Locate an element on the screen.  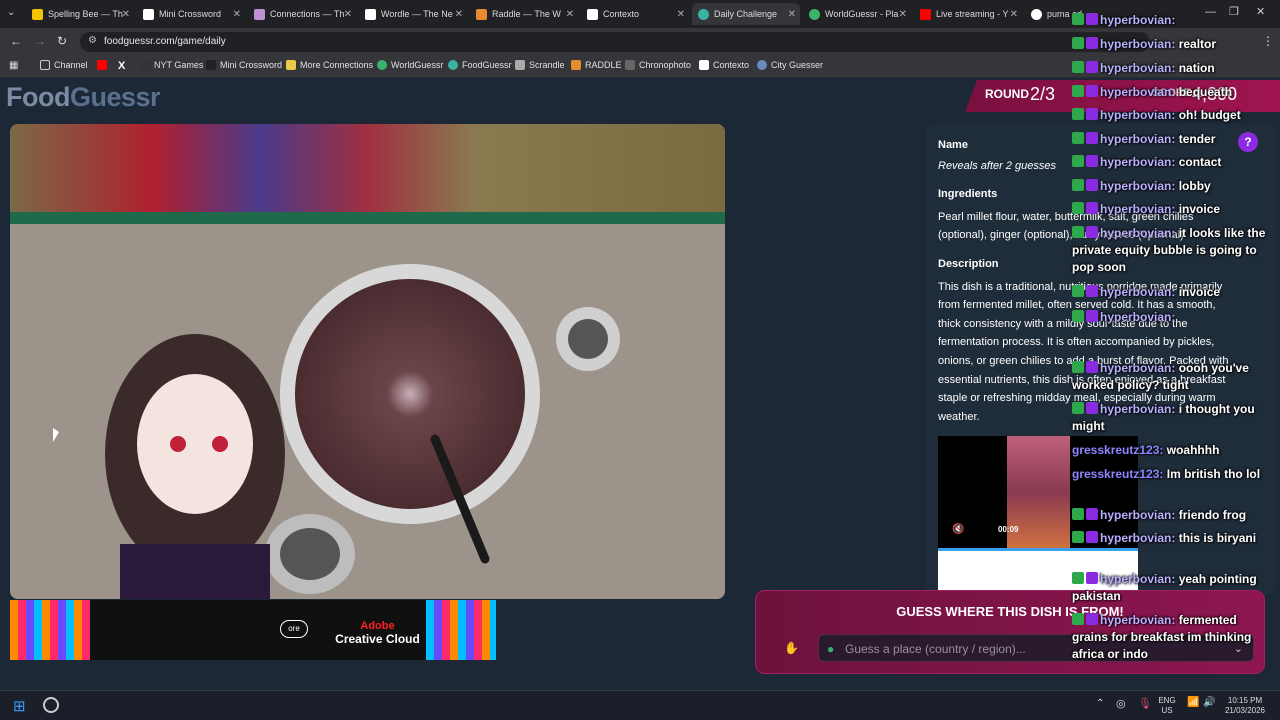
ad-graphic-right is located at coordinates (461, 630).